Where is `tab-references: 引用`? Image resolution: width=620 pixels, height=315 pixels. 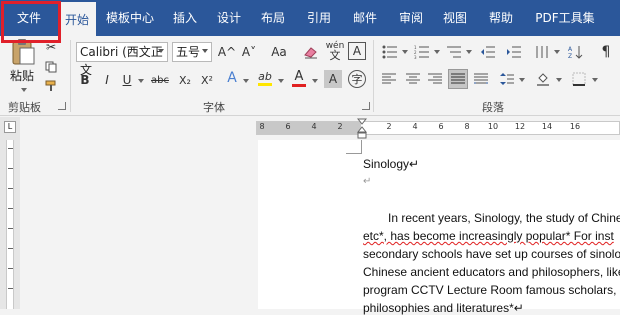 tab-references: 引用 is located at coordinates (319, 18).